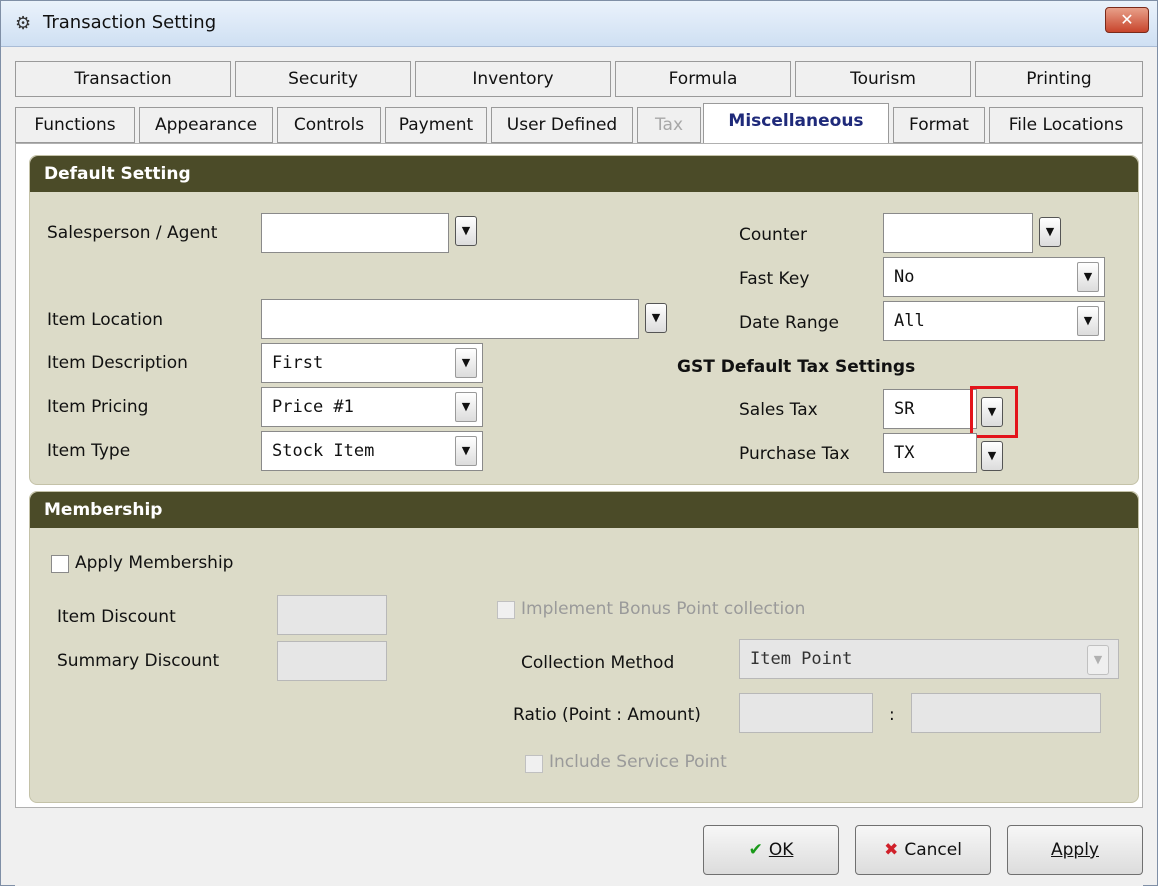  Describe the element at coordinates (789, 323) in the screenshot. I see `date-range-label: Date Range` at that location.